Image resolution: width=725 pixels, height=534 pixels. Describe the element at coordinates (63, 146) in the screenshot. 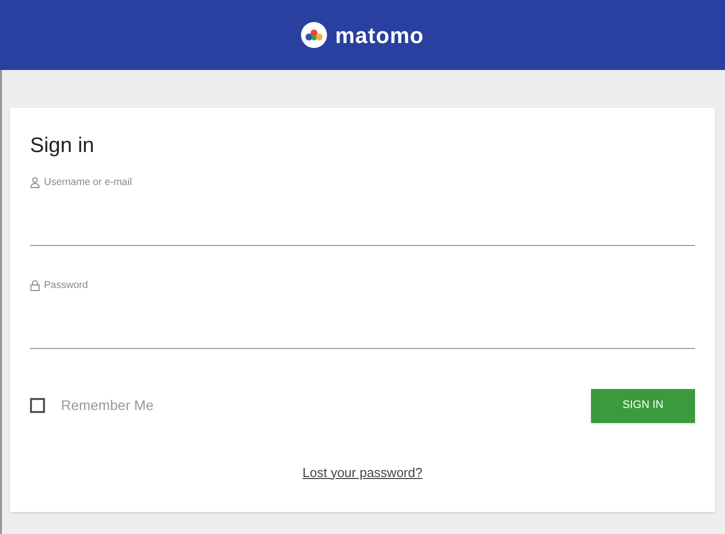

I see `form-title: Sign in` at that location.